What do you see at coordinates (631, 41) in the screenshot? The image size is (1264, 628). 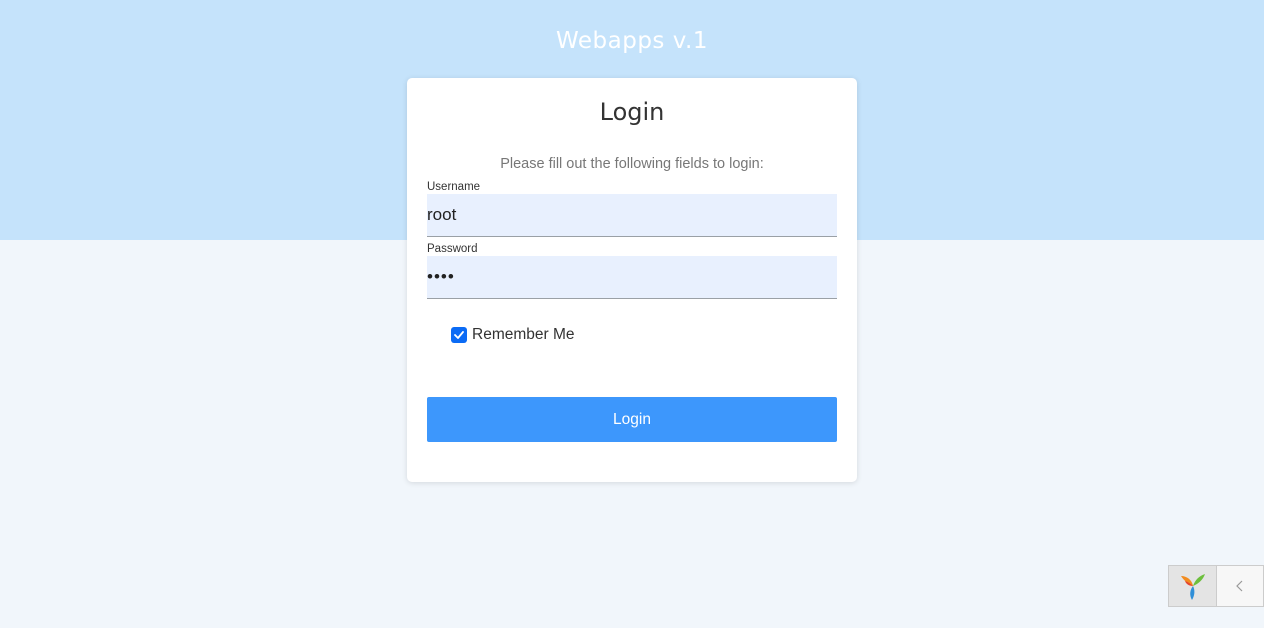 I see `app-title: Webapps v.1` at bounding box center [631, 41].